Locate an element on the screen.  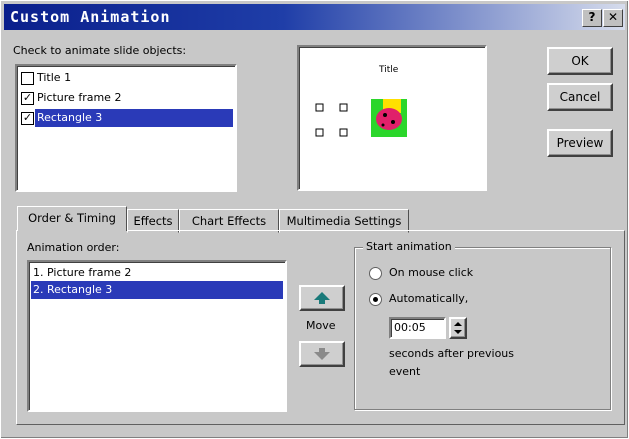
object-item-label: Rectangle 3 is located at coordinates (134, 118).